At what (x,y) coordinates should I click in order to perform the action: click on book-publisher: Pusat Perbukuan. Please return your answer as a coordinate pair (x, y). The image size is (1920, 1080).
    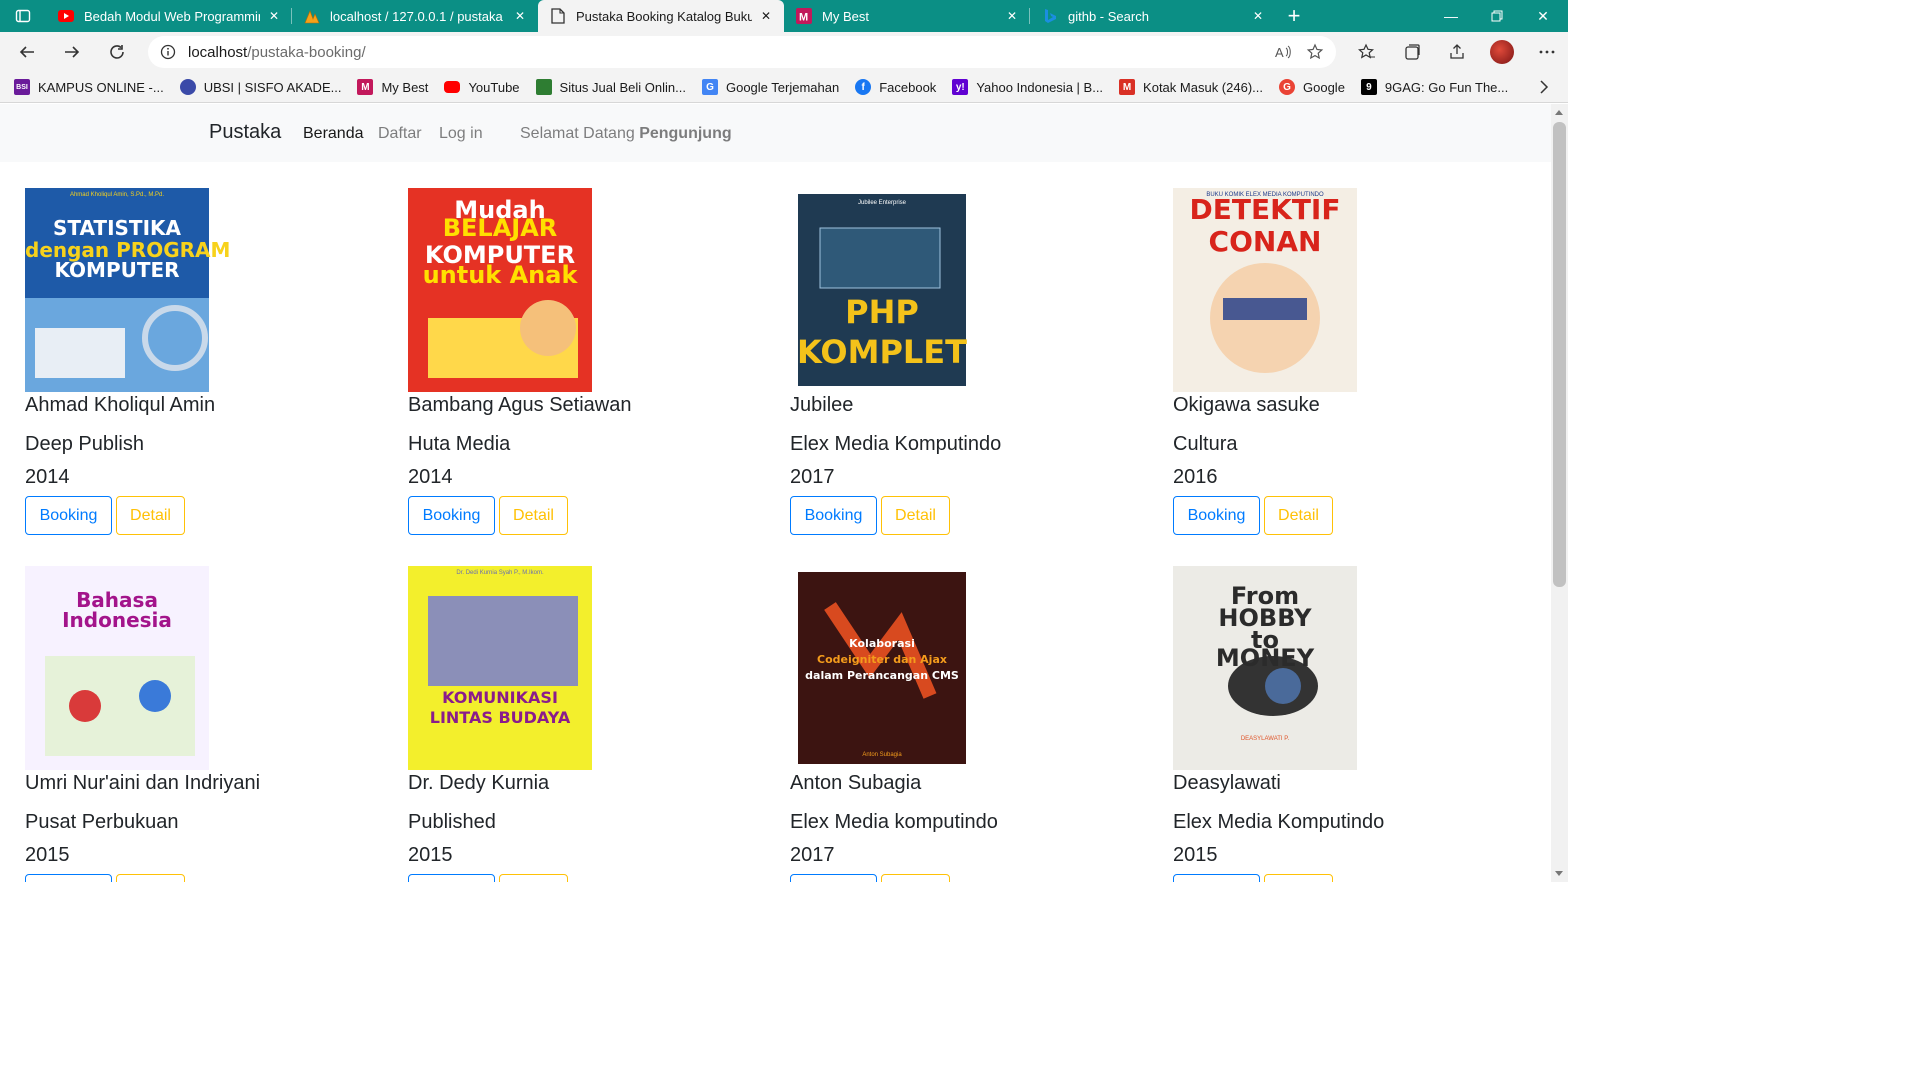
    Looking at the image, I should click on (102, 822).